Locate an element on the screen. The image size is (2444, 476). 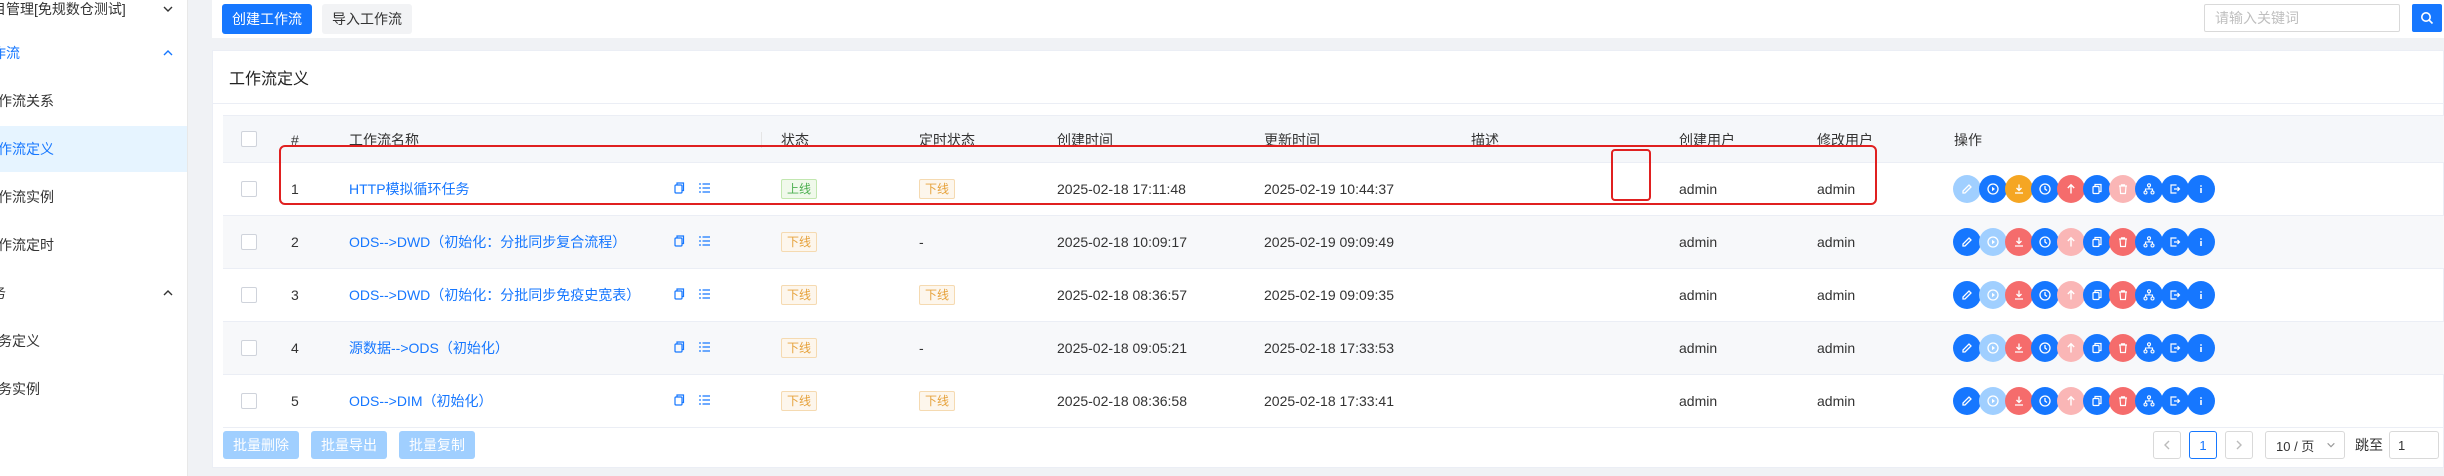
schedule-status-badge: 下线 is located at coordinates (937, 401).